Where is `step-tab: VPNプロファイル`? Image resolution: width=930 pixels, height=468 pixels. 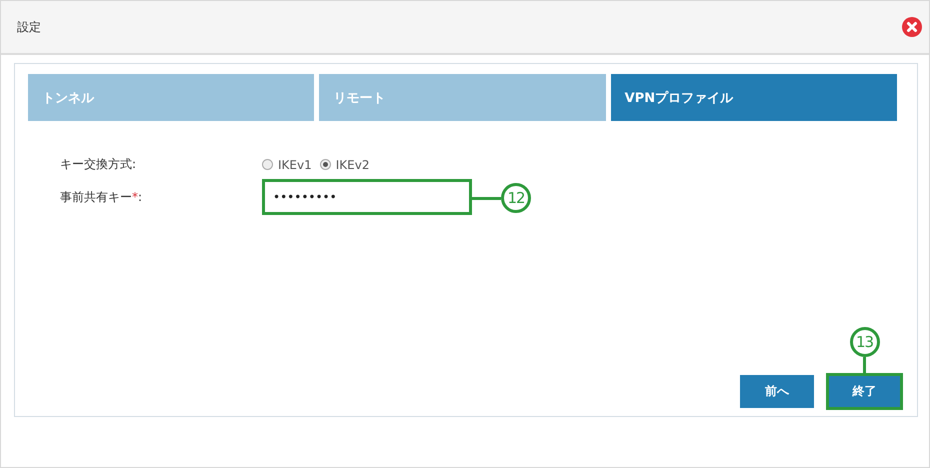
step-tab: VPNプロファイル is located at coordinates (753, 97).